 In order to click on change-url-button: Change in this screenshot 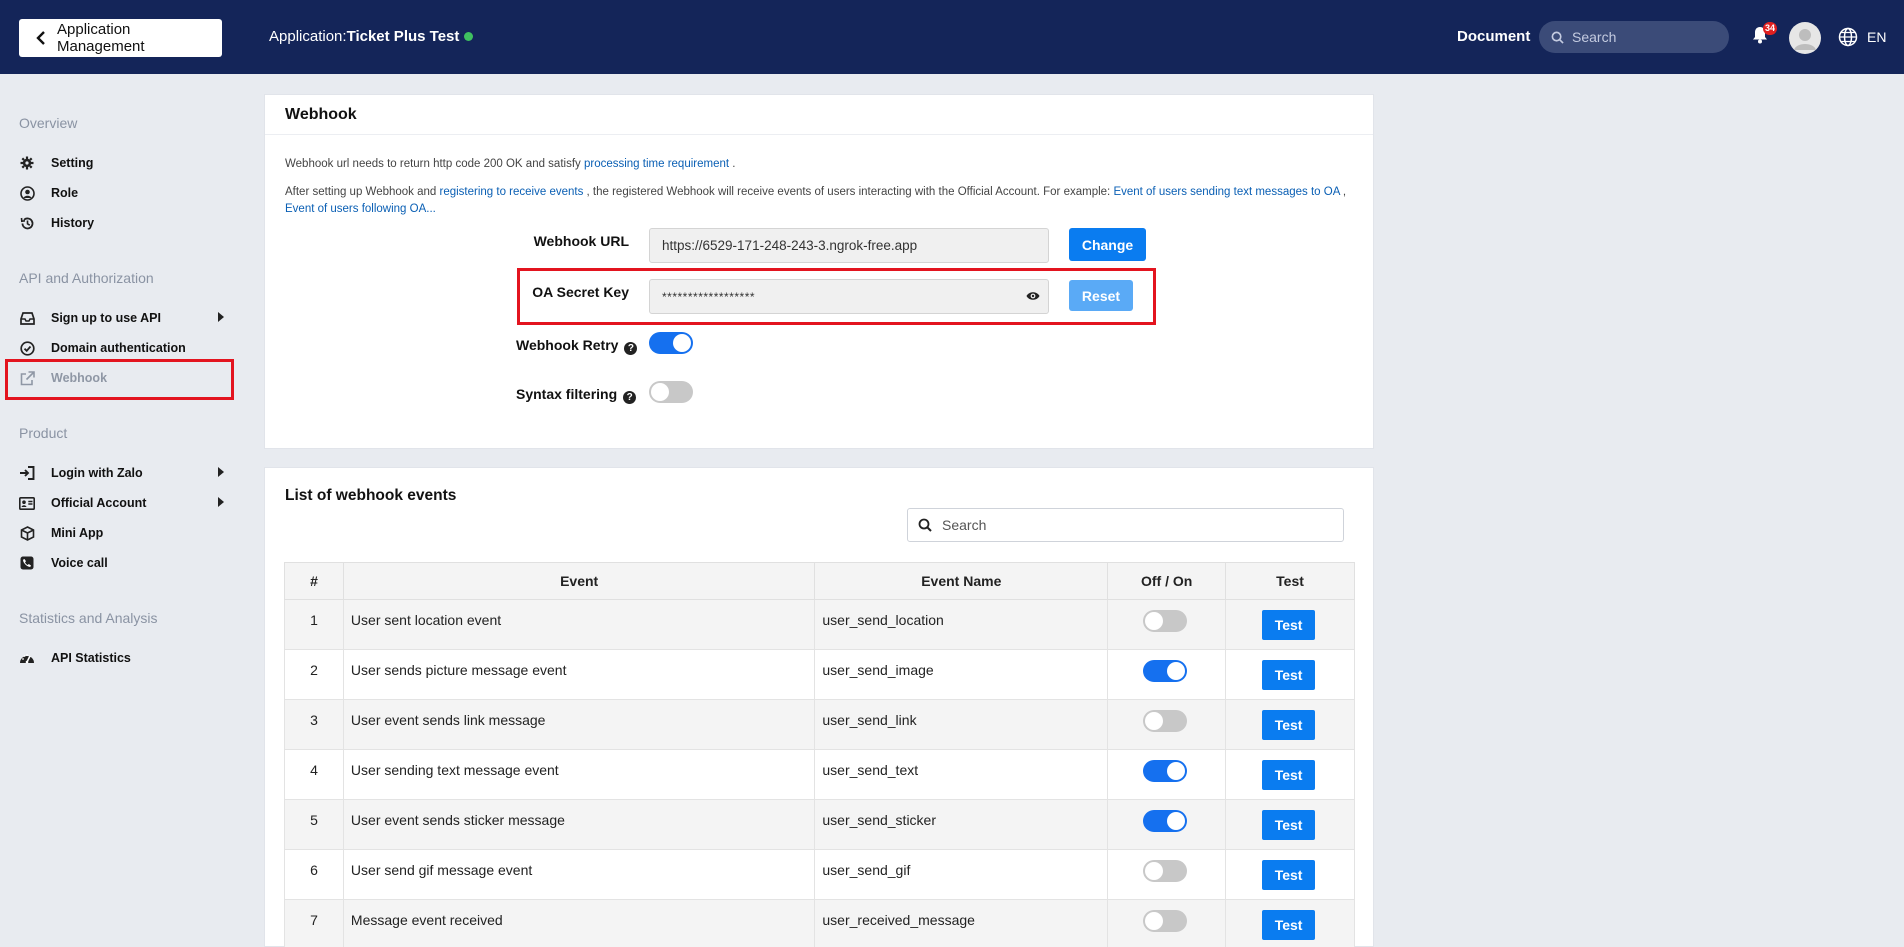, I will do `click(1107, 244)`.